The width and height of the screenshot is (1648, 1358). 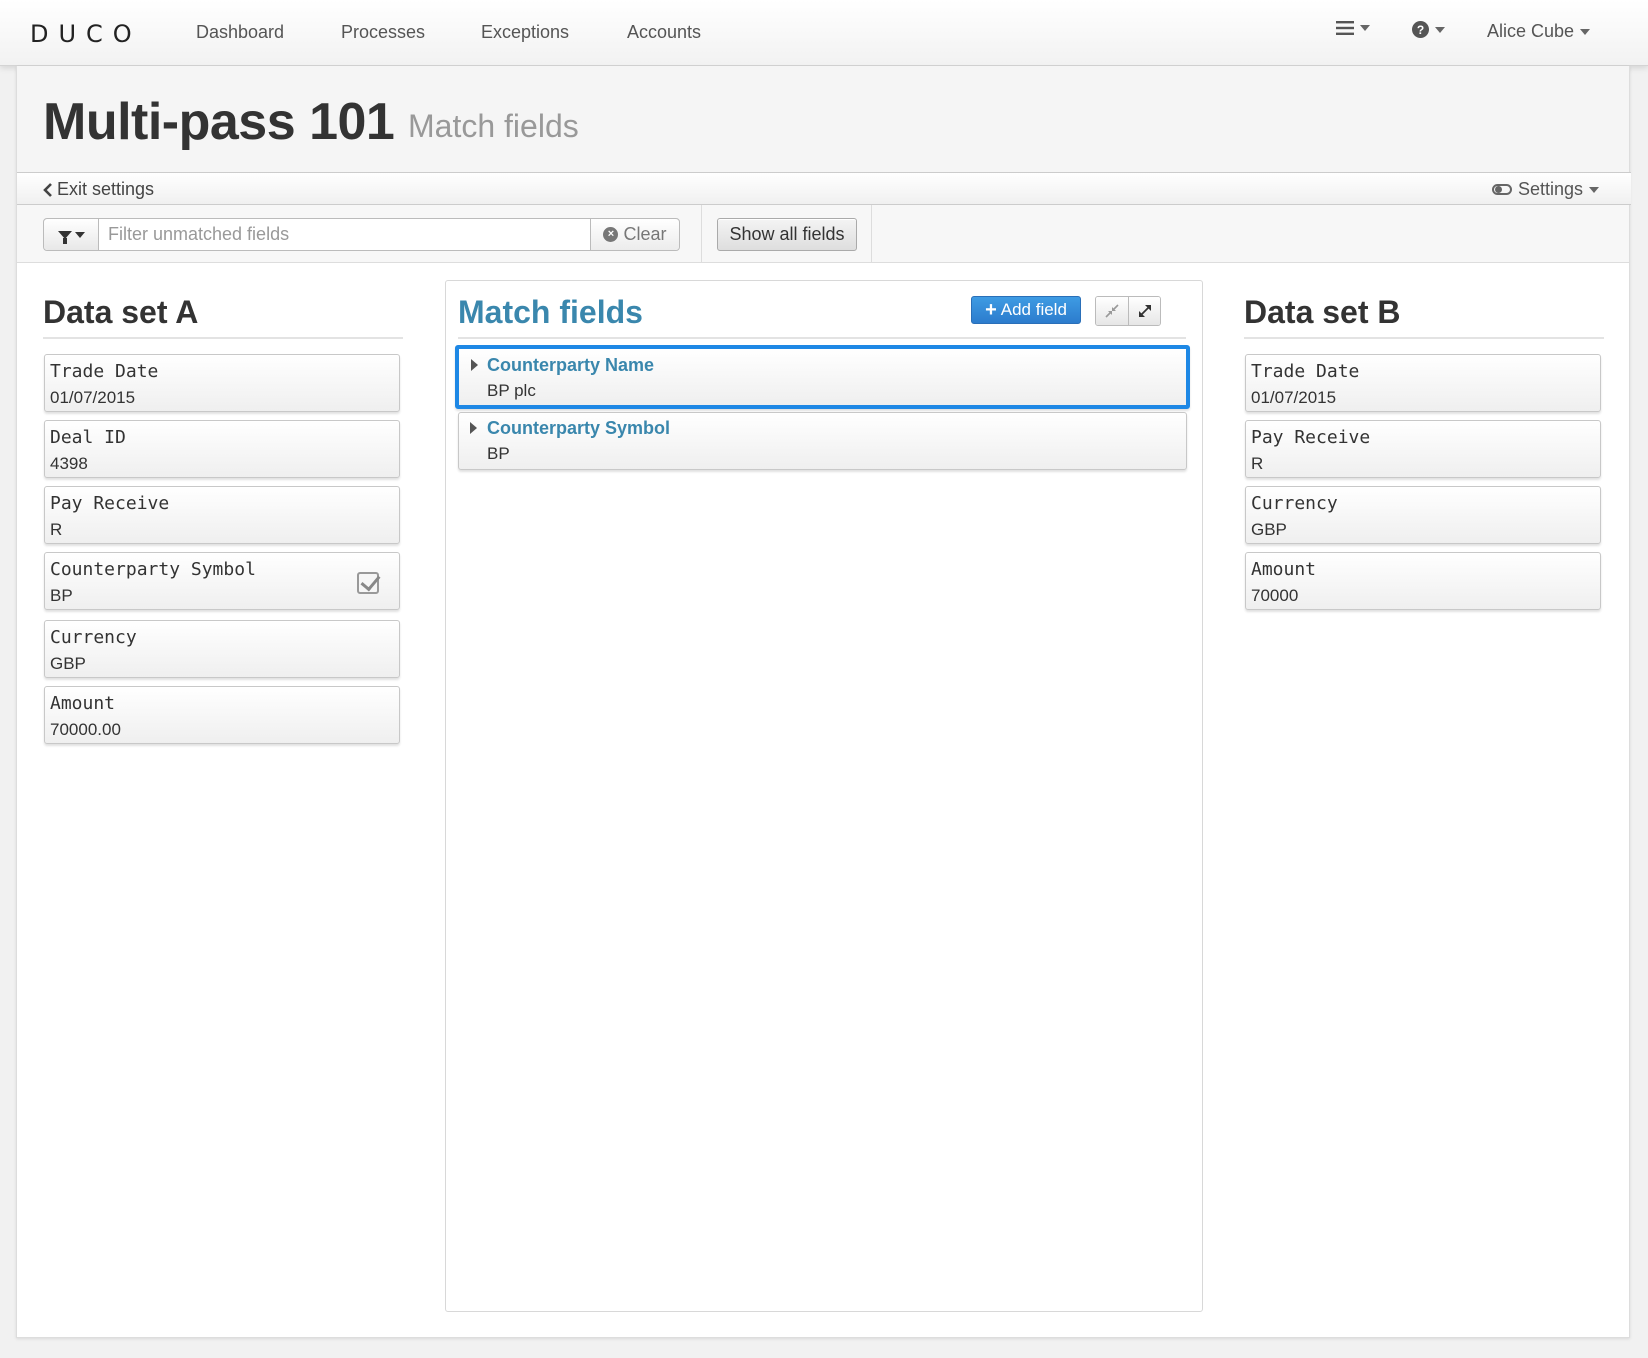 I want to click on dataset-b-field-pay-receive: Pay Receive R, so click(x=1423, y=449).